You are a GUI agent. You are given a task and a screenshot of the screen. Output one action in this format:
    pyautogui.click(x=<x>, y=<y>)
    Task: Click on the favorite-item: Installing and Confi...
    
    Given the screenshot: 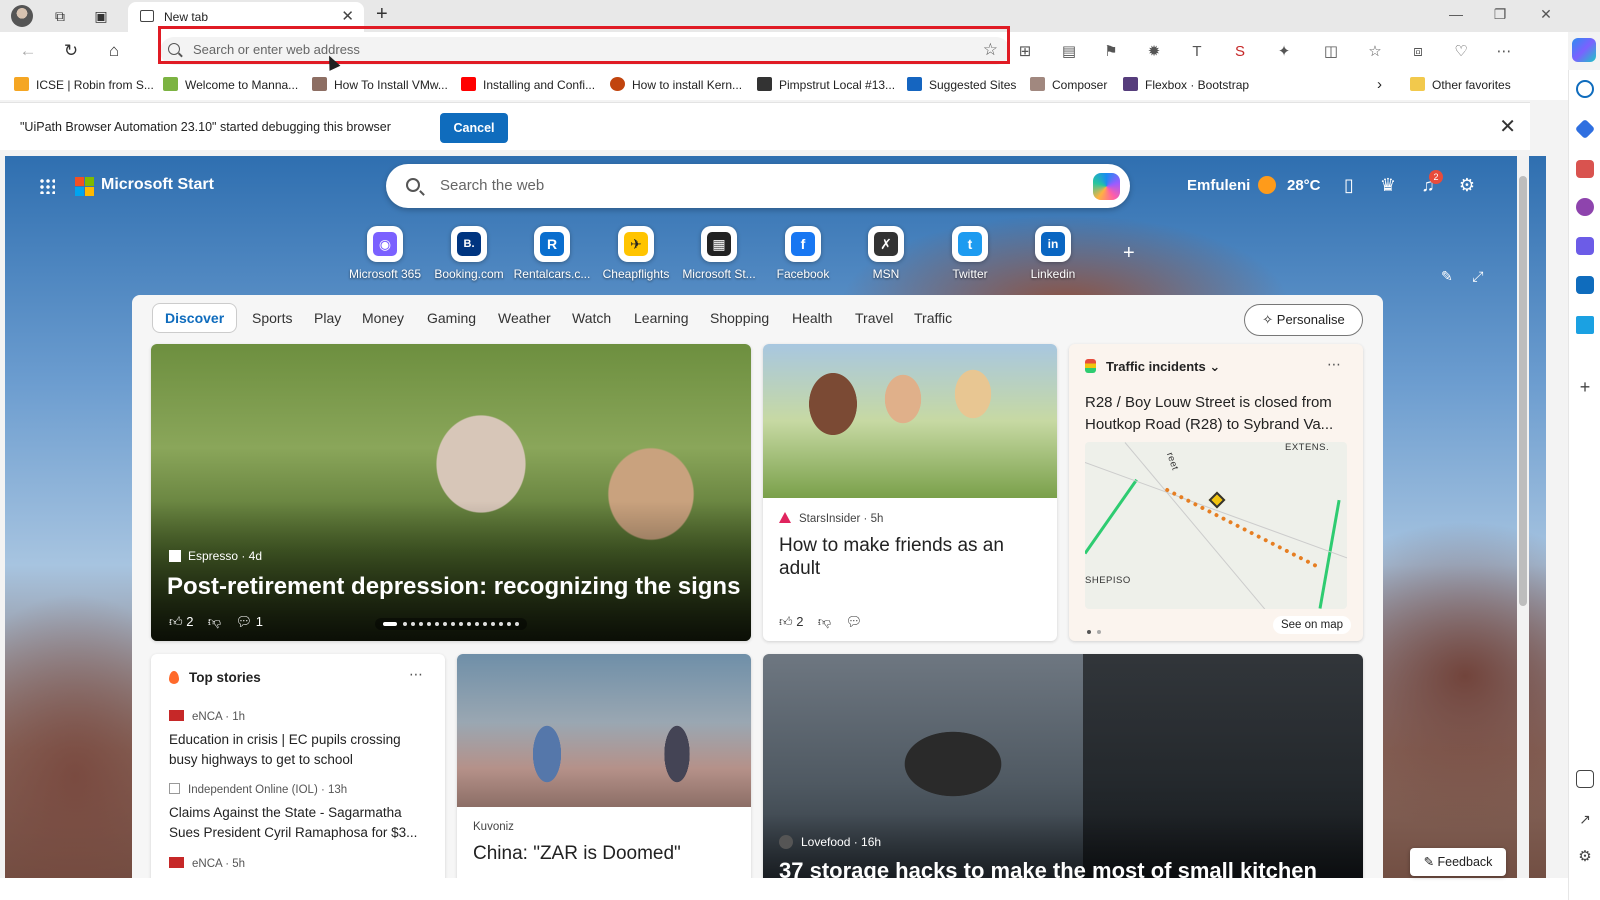 What is the action you would take?
    pyautogui.click(x=528, y=85)
    